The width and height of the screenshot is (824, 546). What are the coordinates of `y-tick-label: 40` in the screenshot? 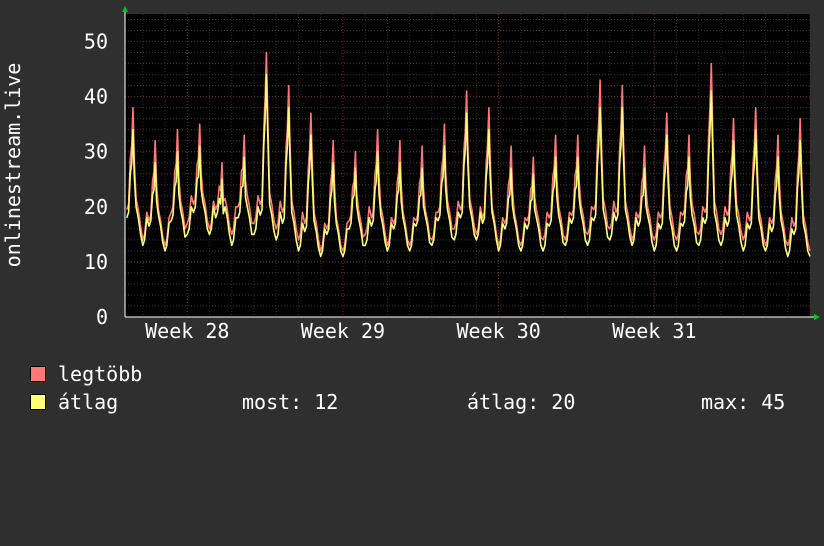 It's located at (96, 97).